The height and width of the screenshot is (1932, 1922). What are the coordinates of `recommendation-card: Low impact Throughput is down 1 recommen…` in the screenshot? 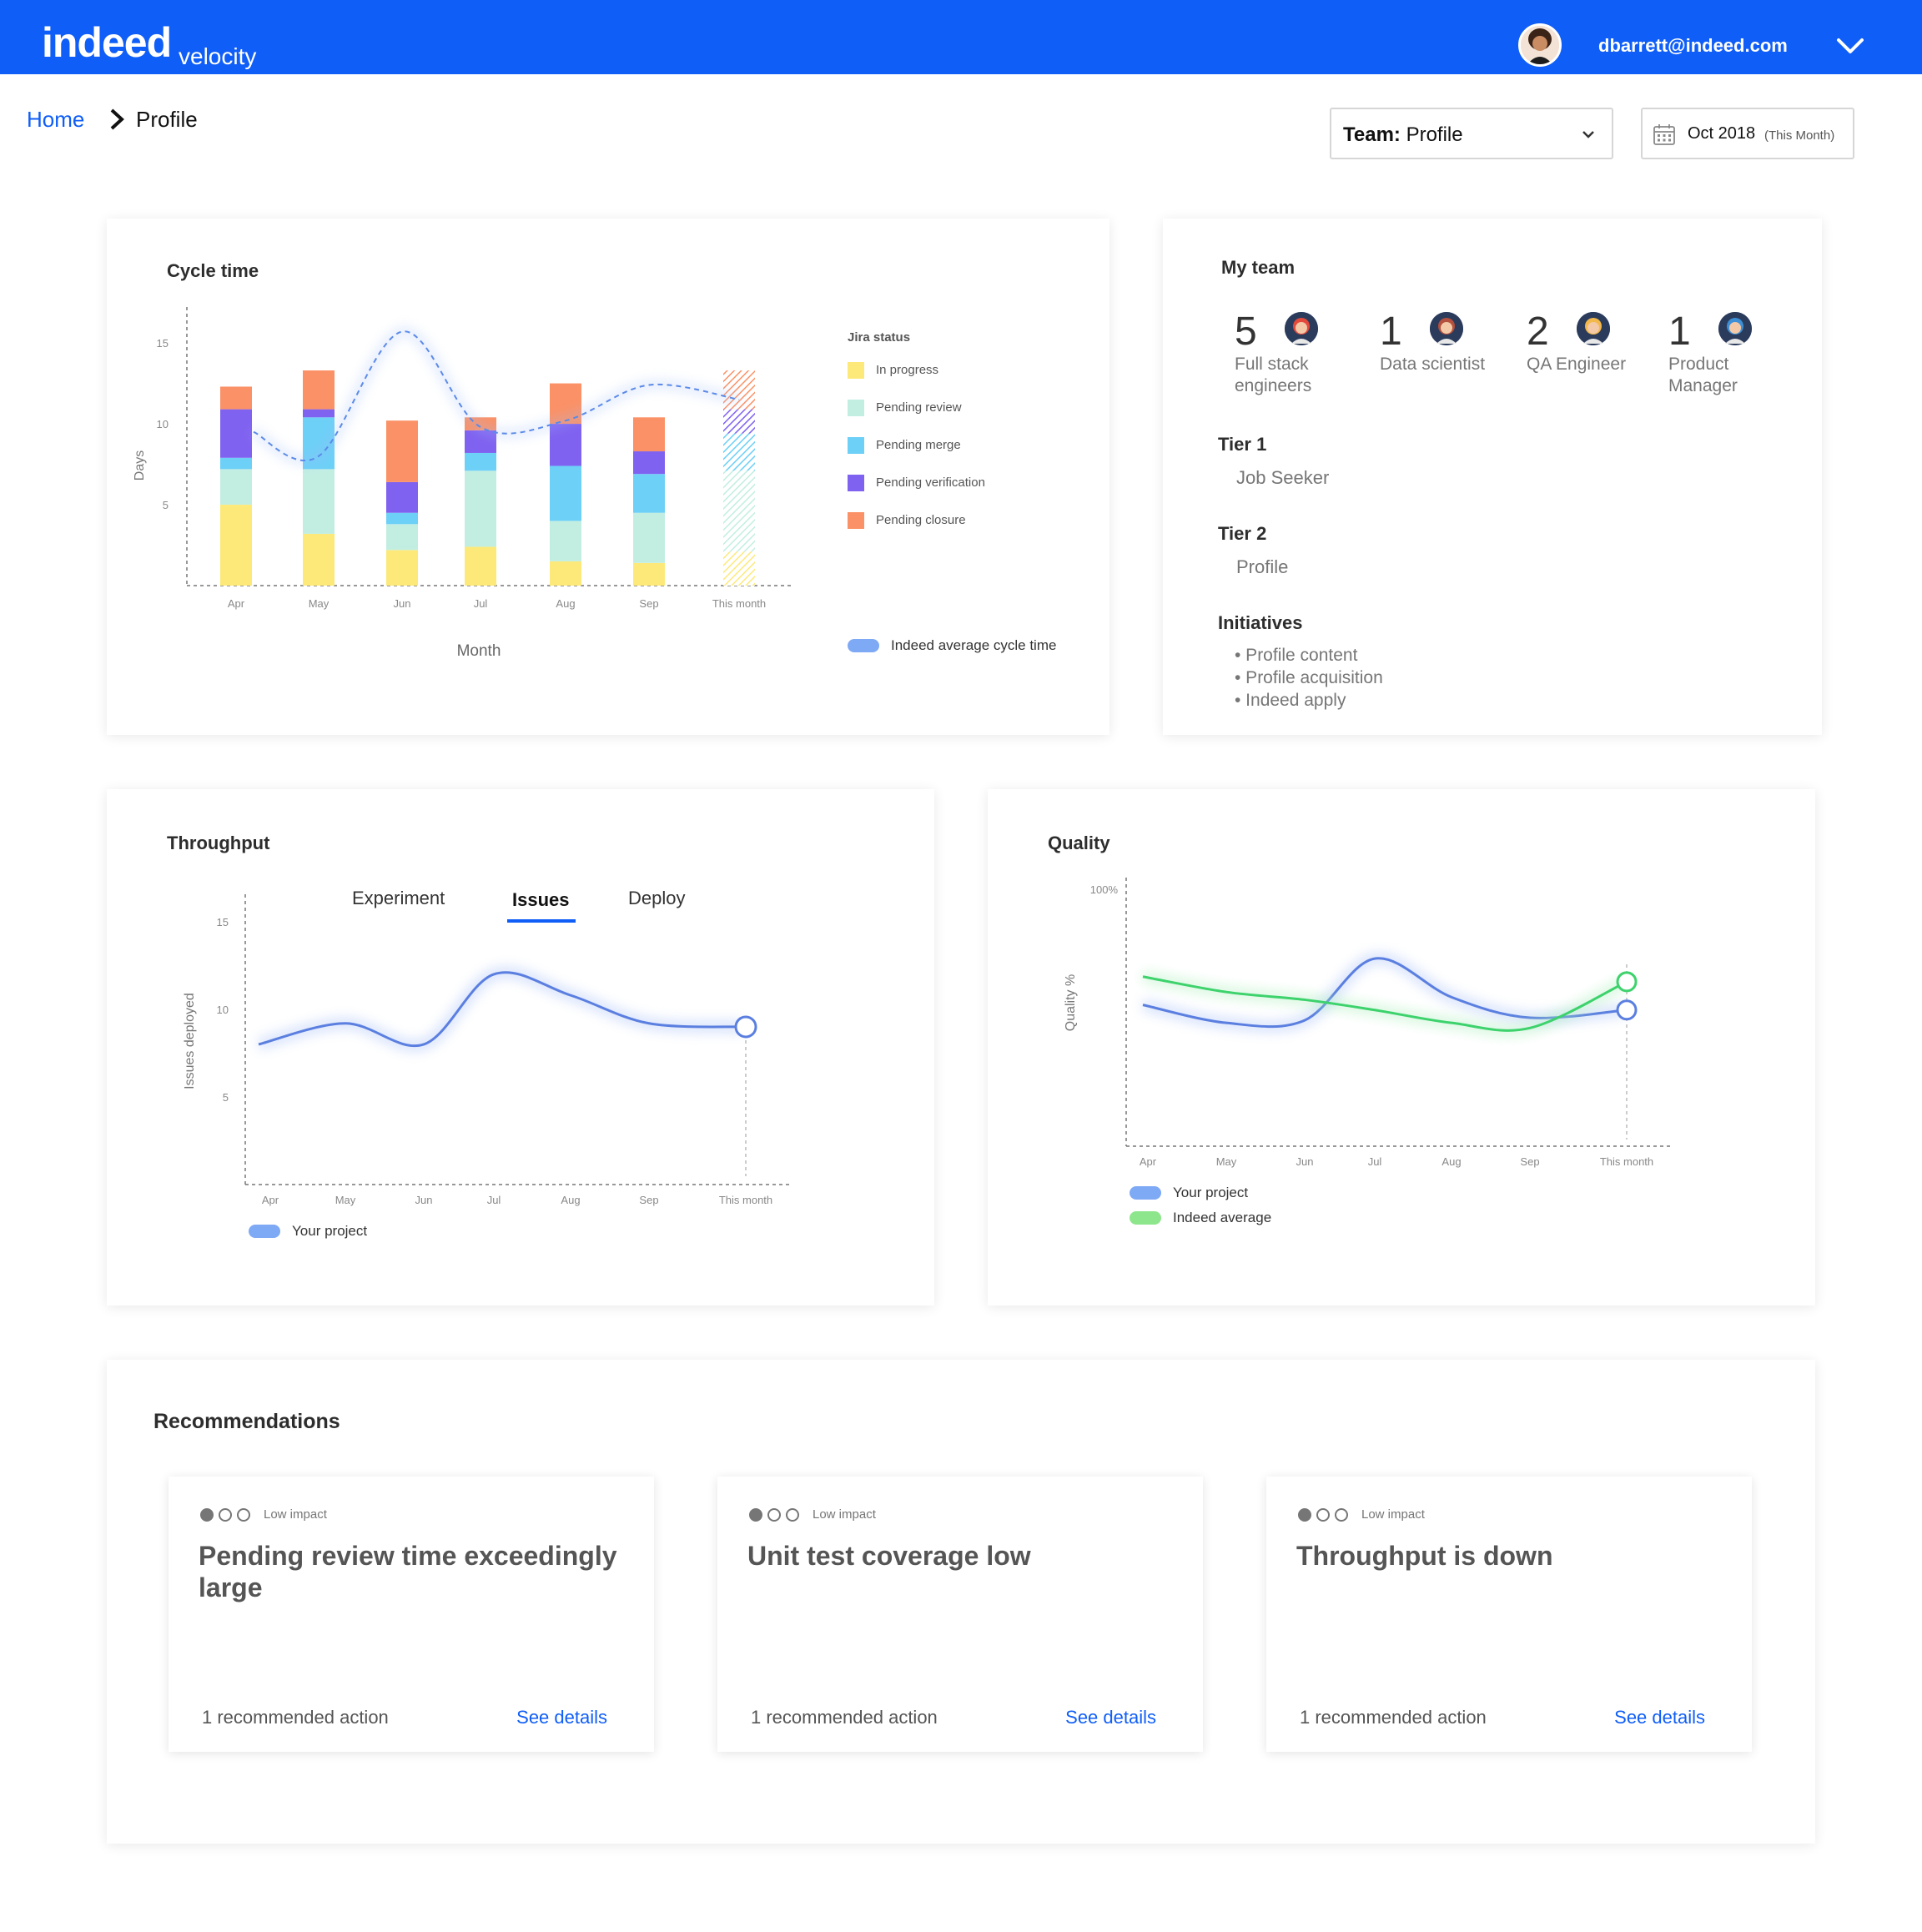 It's located at (1509, 1614).